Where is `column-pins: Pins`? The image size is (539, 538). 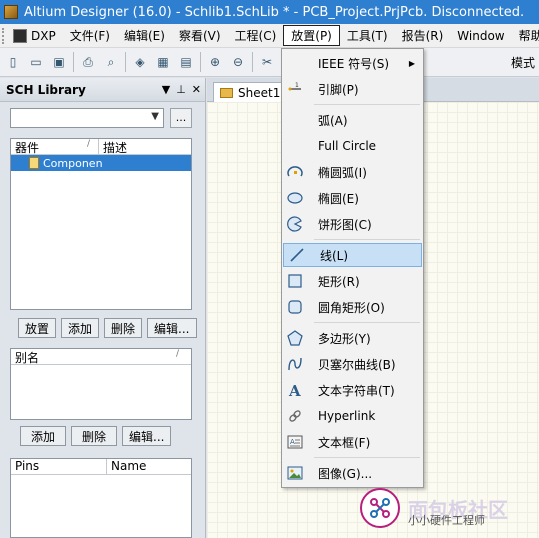
column-pins: Pins is located at coordinates (59, 466).